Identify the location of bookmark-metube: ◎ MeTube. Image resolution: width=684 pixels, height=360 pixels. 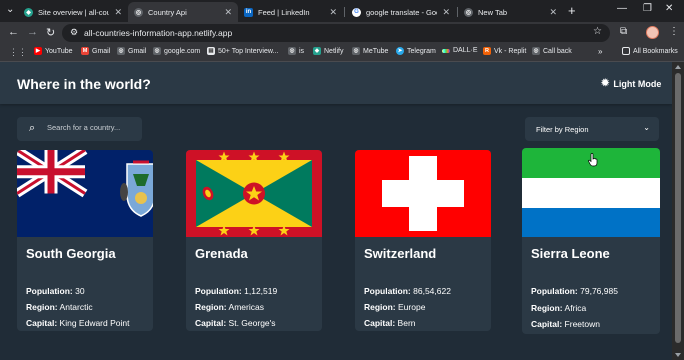
(370, 51).